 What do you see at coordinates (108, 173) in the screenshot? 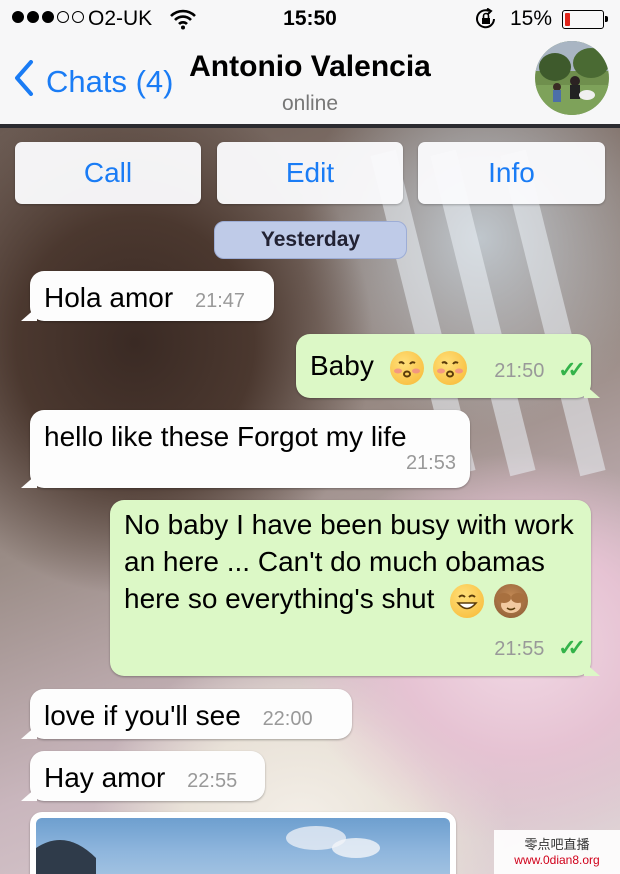
I see `call-button: Call` at bounding box center [108, 173].